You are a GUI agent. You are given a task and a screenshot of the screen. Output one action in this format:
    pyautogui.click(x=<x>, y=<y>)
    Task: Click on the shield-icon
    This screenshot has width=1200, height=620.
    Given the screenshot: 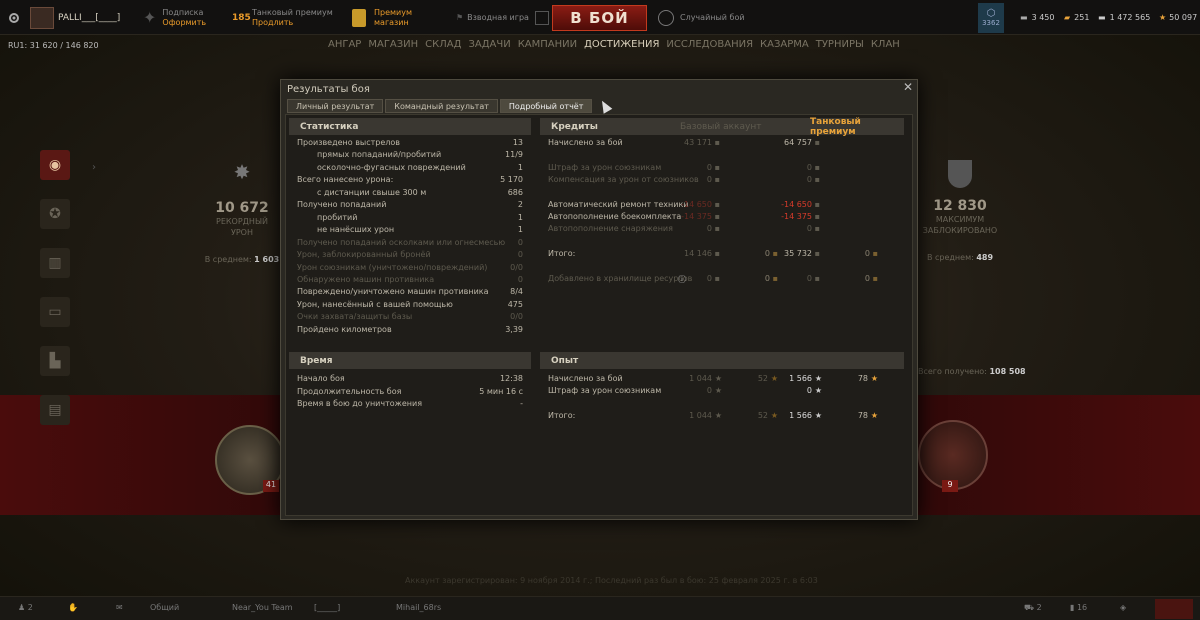 What is the action you would take?
    pyautogui.click(x=960, y=174)
    